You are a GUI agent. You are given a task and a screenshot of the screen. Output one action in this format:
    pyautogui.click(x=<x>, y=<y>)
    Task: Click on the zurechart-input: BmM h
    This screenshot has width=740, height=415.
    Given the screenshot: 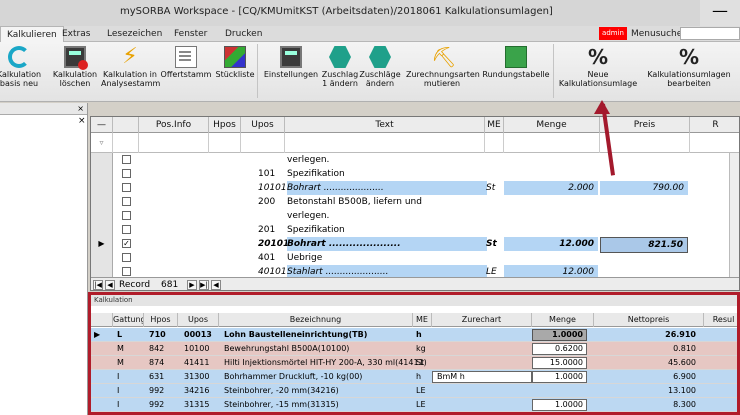 What is the action you would take?
    pyautogui.click(x=482, y=377)
    